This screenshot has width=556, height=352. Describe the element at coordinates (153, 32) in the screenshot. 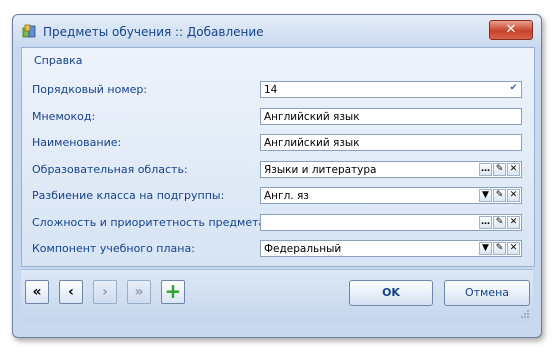

I see `window-title: Предметы обучения :: Добавление` at that location.